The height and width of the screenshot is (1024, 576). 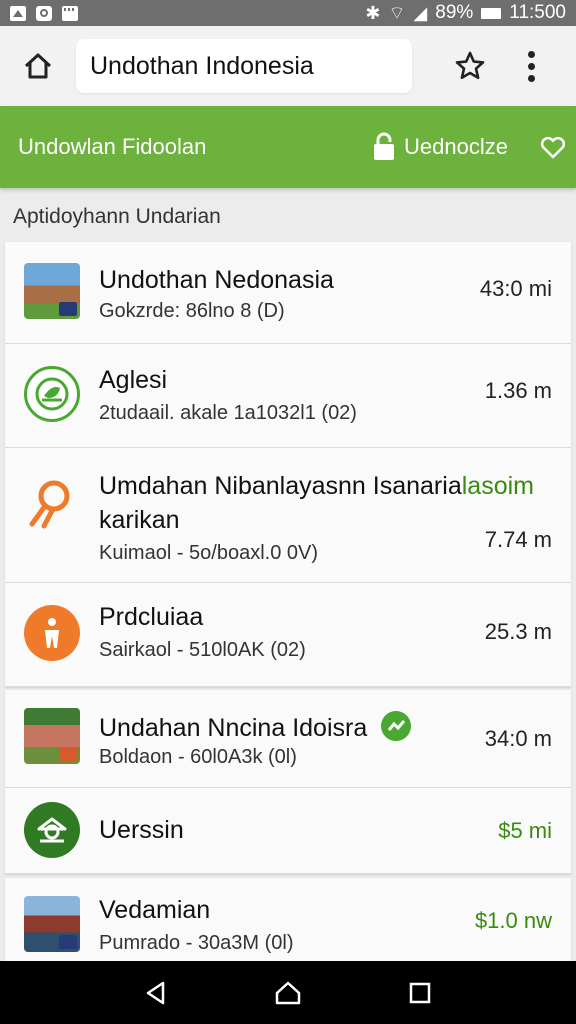 I want to click on temple-icon, so click(x=52, y=830).